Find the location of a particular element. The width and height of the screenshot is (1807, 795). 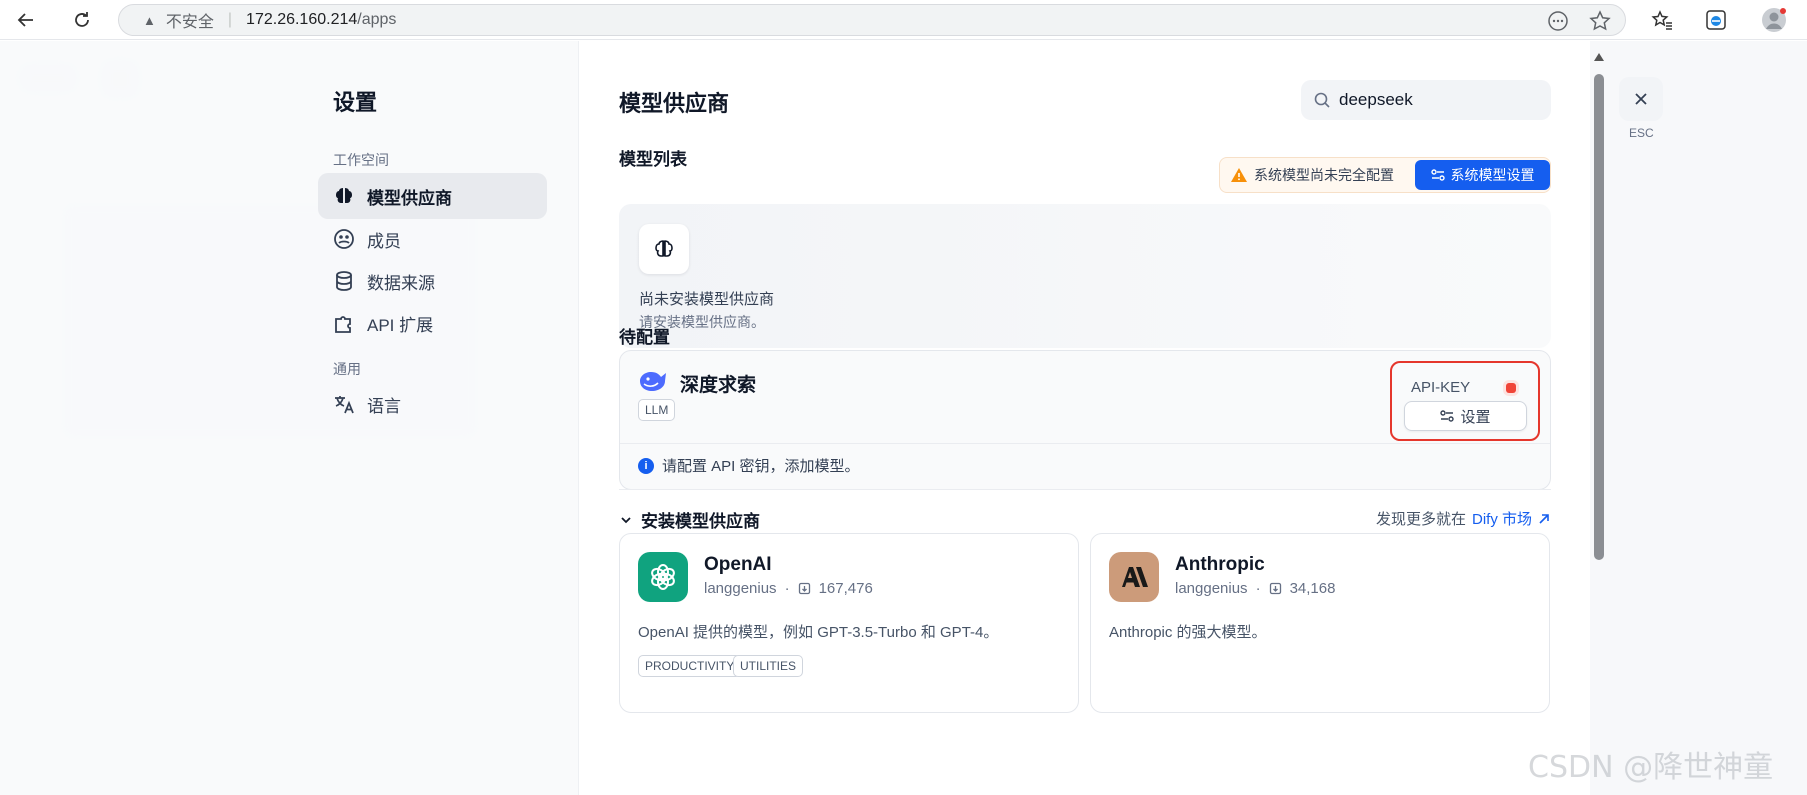

deepseek-whale-icon is located at coordinates (653, 381).